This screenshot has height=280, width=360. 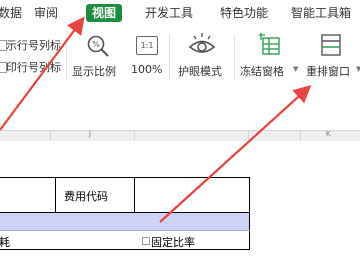 I want to click on eye-icon, so click(x=202, y=43).